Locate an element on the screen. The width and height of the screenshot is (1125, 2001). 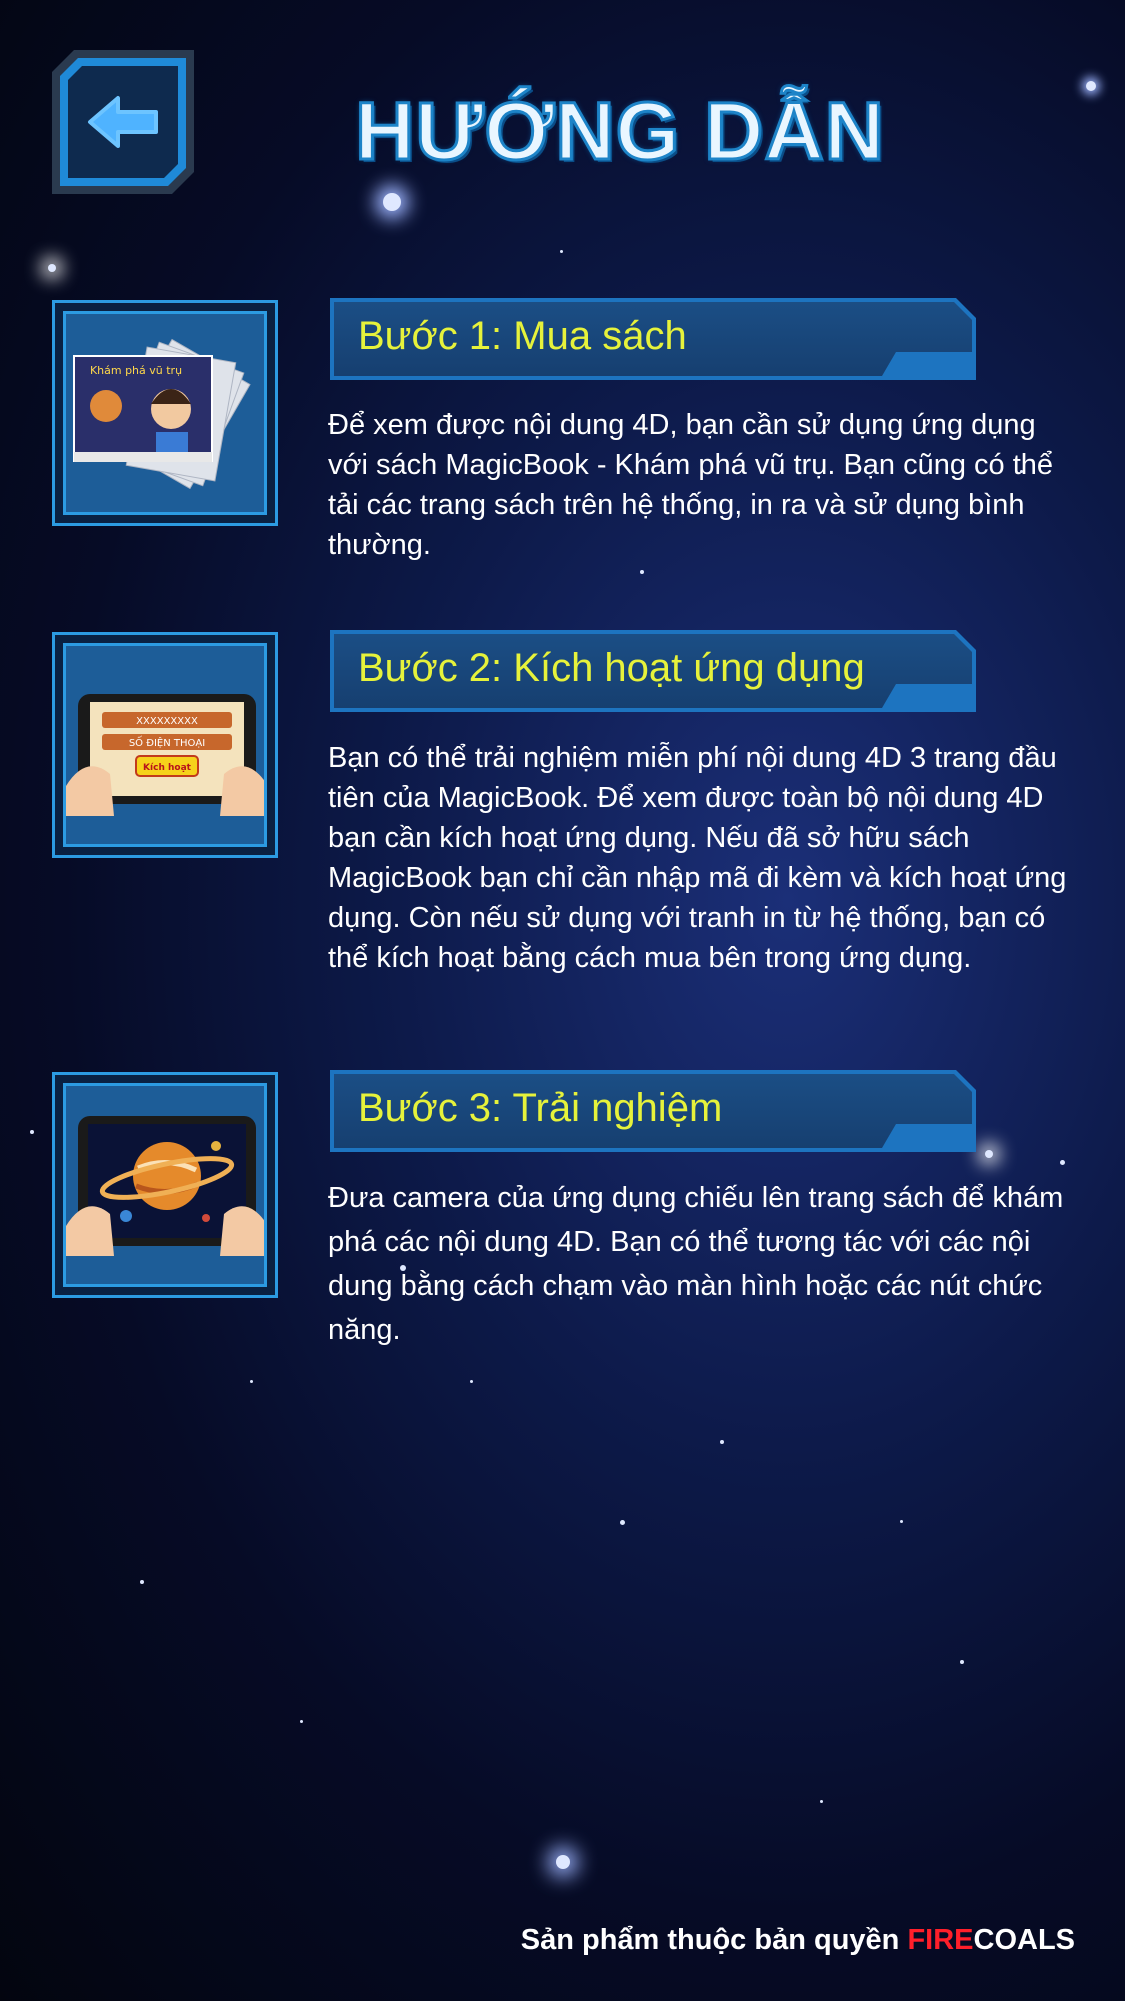
step1-banner: Bước 1: Mua sách is located at coordinates (653, 339).